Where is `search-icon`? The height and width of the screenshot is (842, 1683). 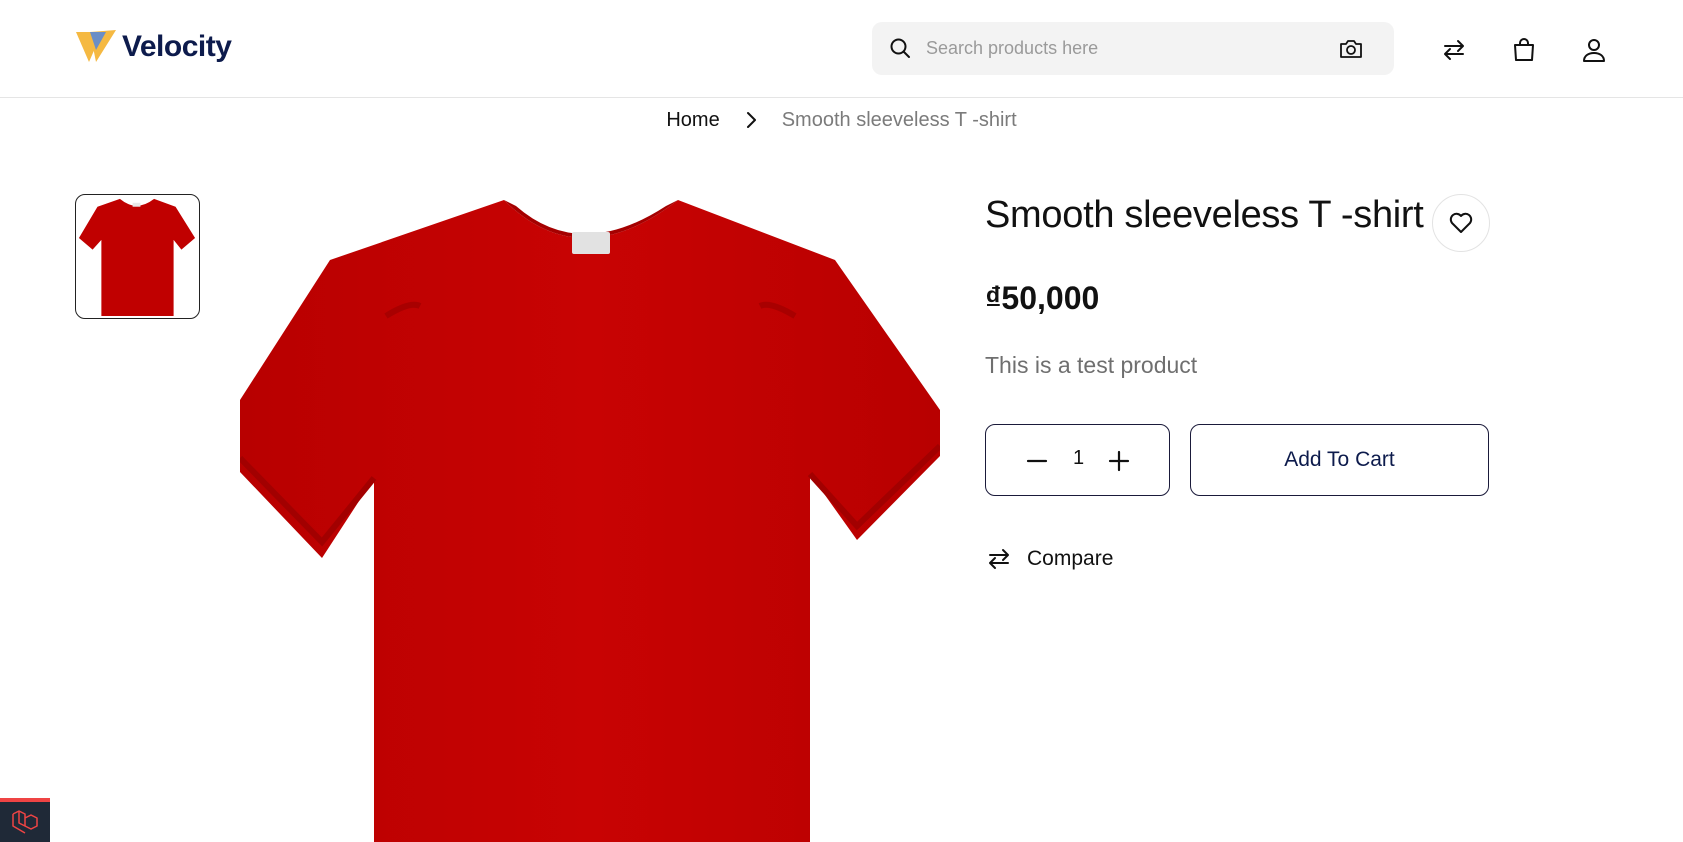 search-icon is located at coordinates (900, 48).